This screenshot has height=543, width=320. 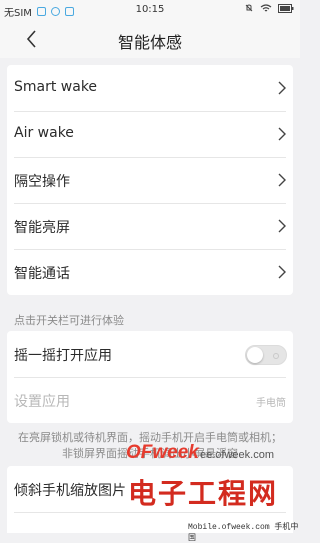 I want to click on setting-label: 智能亮屏, so click(x=42, y=228).